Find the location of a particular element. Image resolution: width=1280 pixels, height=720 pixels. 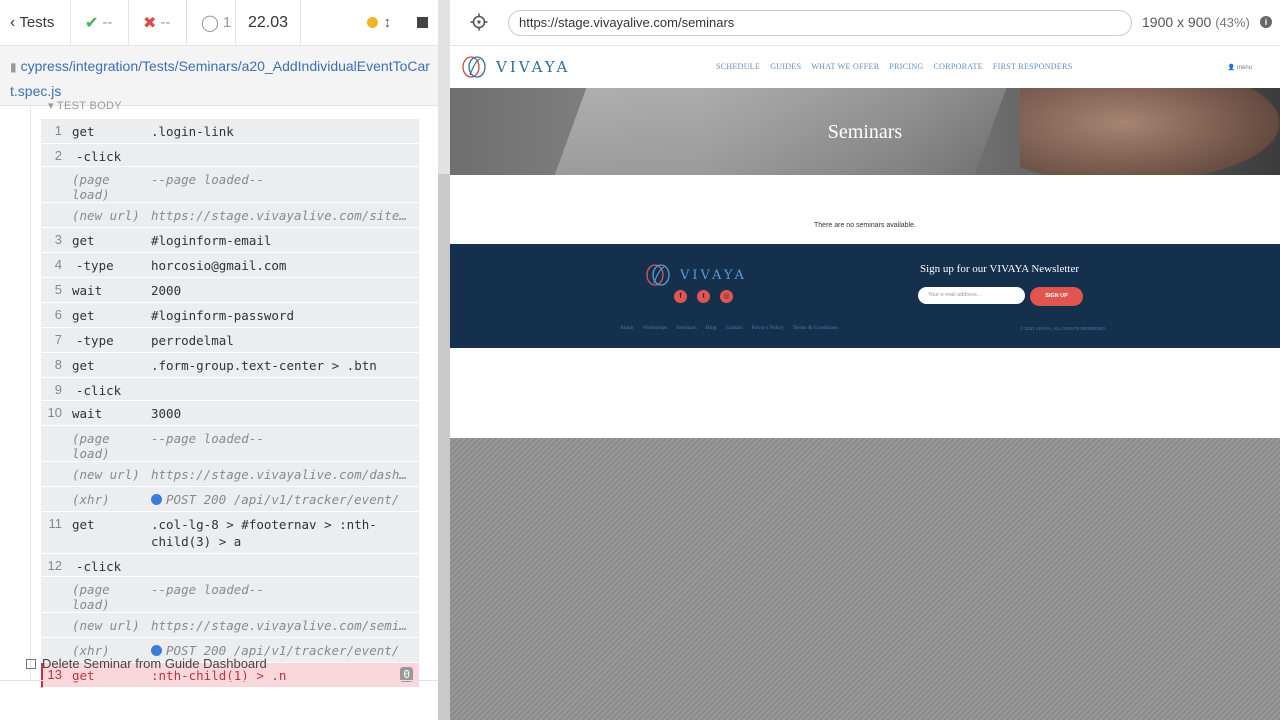

command-row: 8 get .form-group.text-center > .btn is located at coordinates (230, 365).